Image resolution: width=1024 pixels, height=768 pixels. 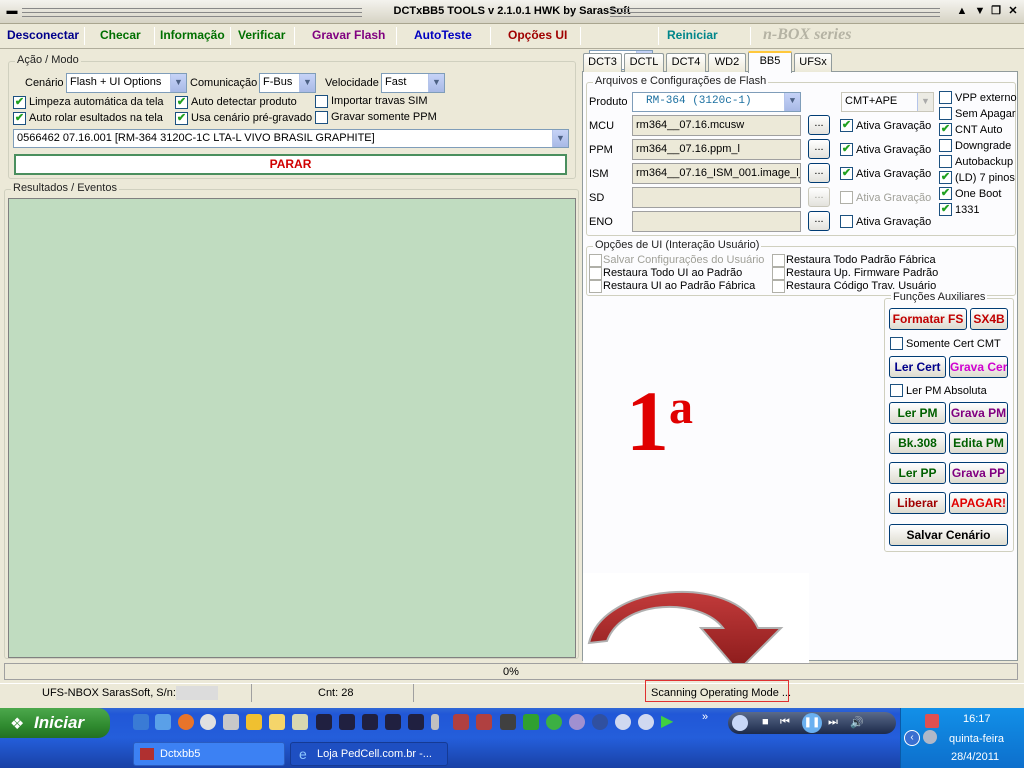 I want to click on folder-icon, so click(x=277, y=722).